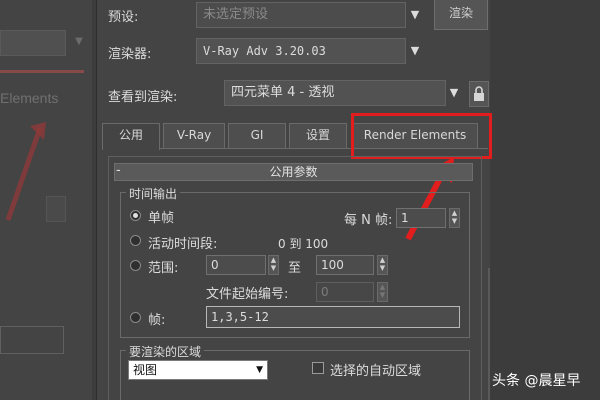 This screenshot has width=600, height=400. I want to click on every-n-frames-label: 每 N 帧:, so click(368, 220).